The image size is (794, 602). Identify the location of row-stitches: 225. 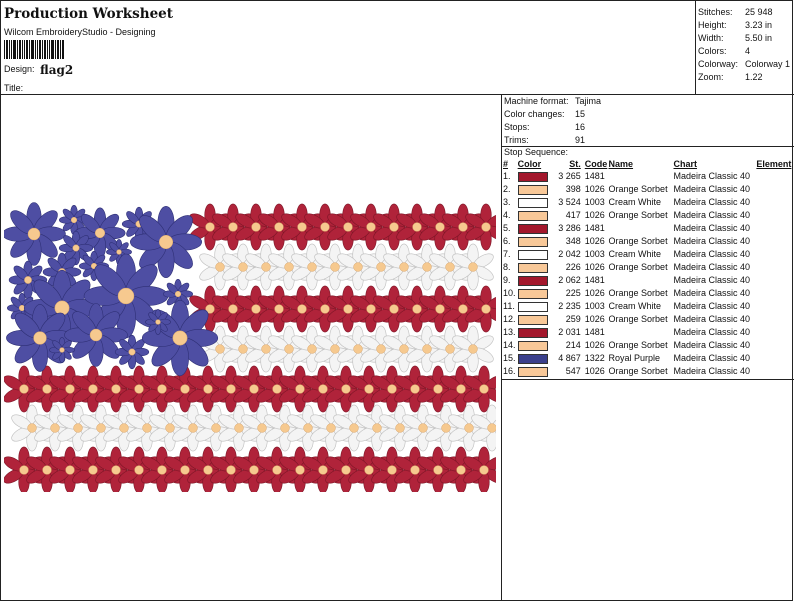
(573, 293).